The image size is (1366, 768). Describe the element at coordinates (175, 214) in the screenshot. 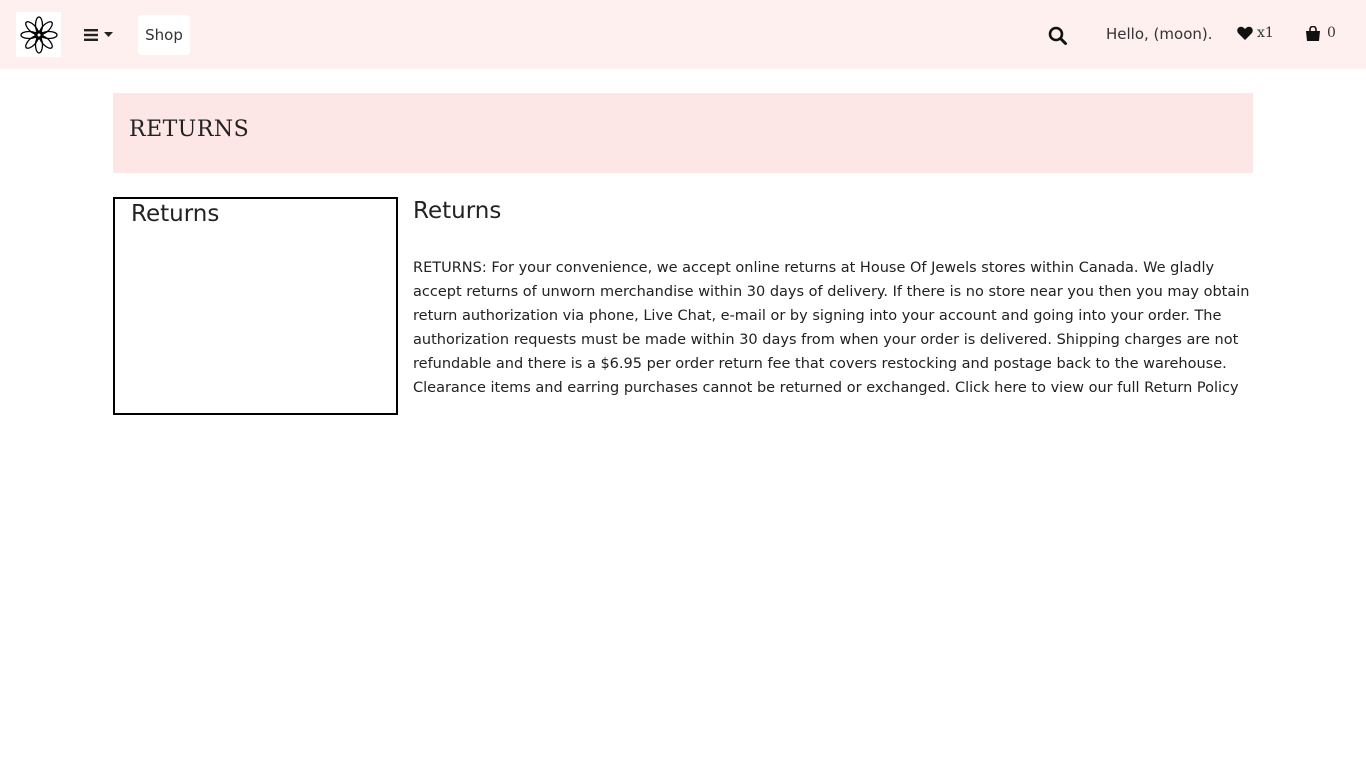

I see `sidebar-title: Returns` at that location.